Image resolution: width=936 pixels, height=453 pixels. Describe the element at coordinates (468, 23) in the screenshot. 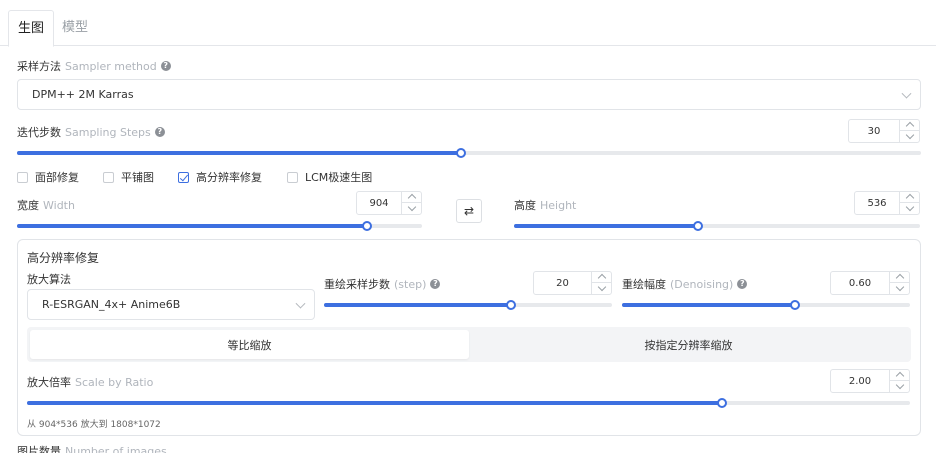

I see `tab-bar: 生图 模型` at that location.